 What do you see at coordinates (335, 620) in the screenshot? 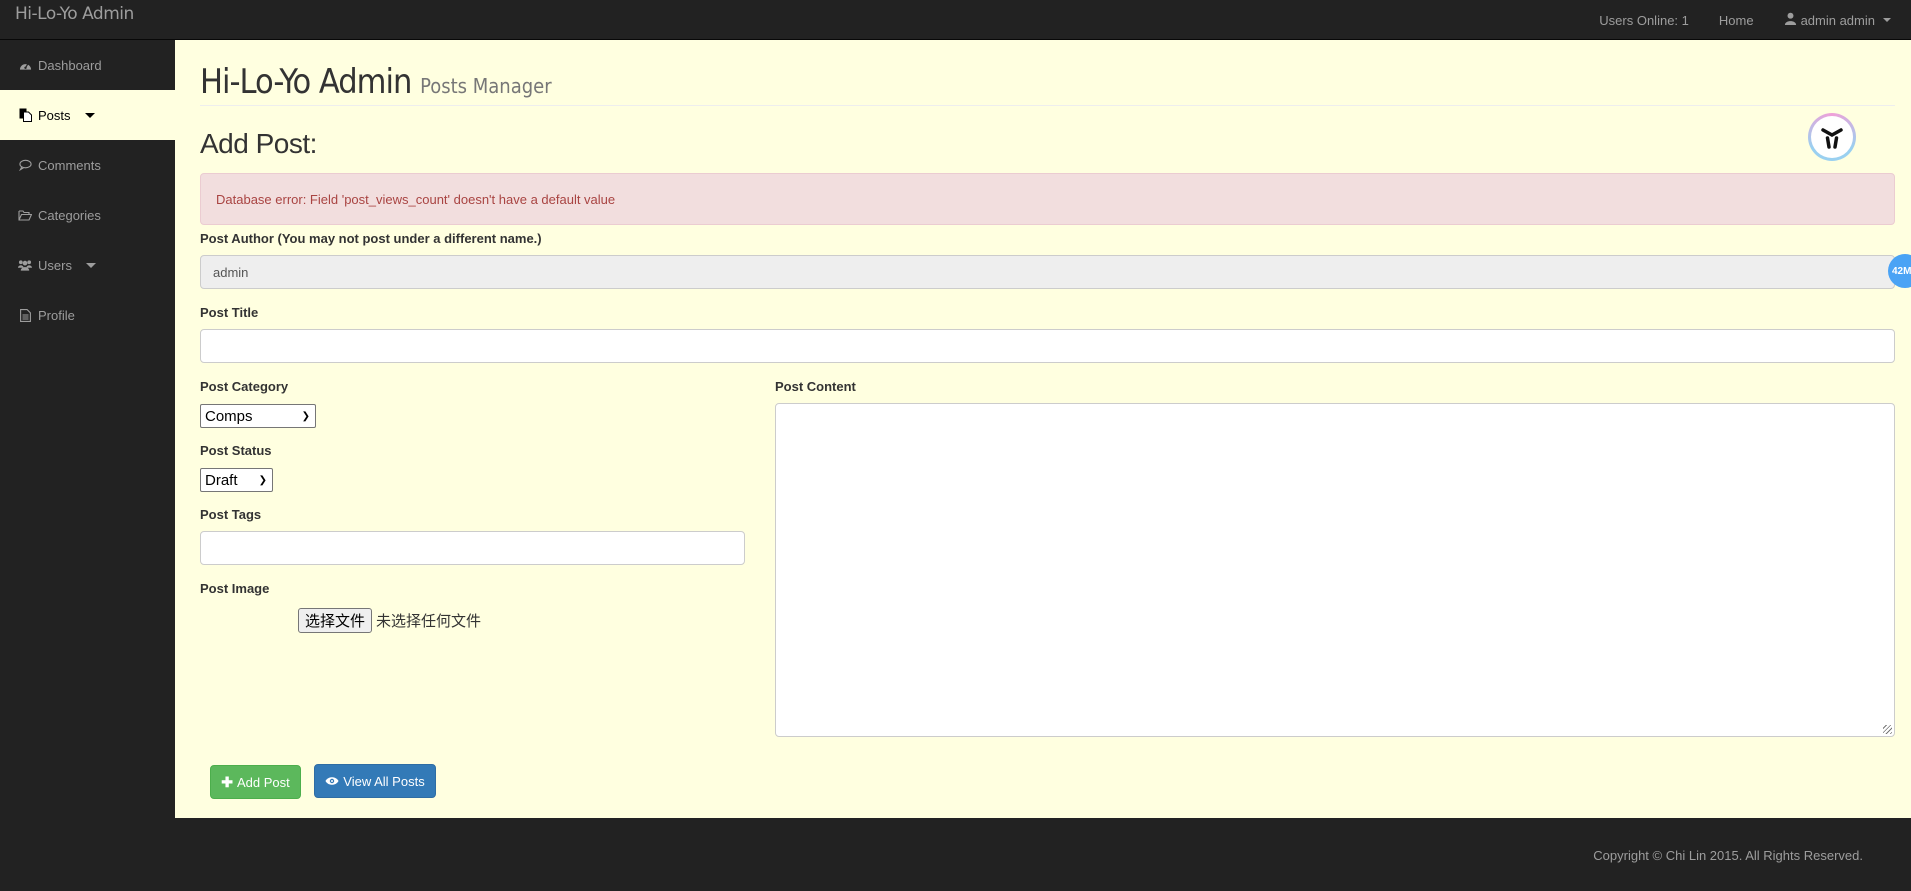
I see `choose-file-button: 选择文件` at bounding box center [335, 620].